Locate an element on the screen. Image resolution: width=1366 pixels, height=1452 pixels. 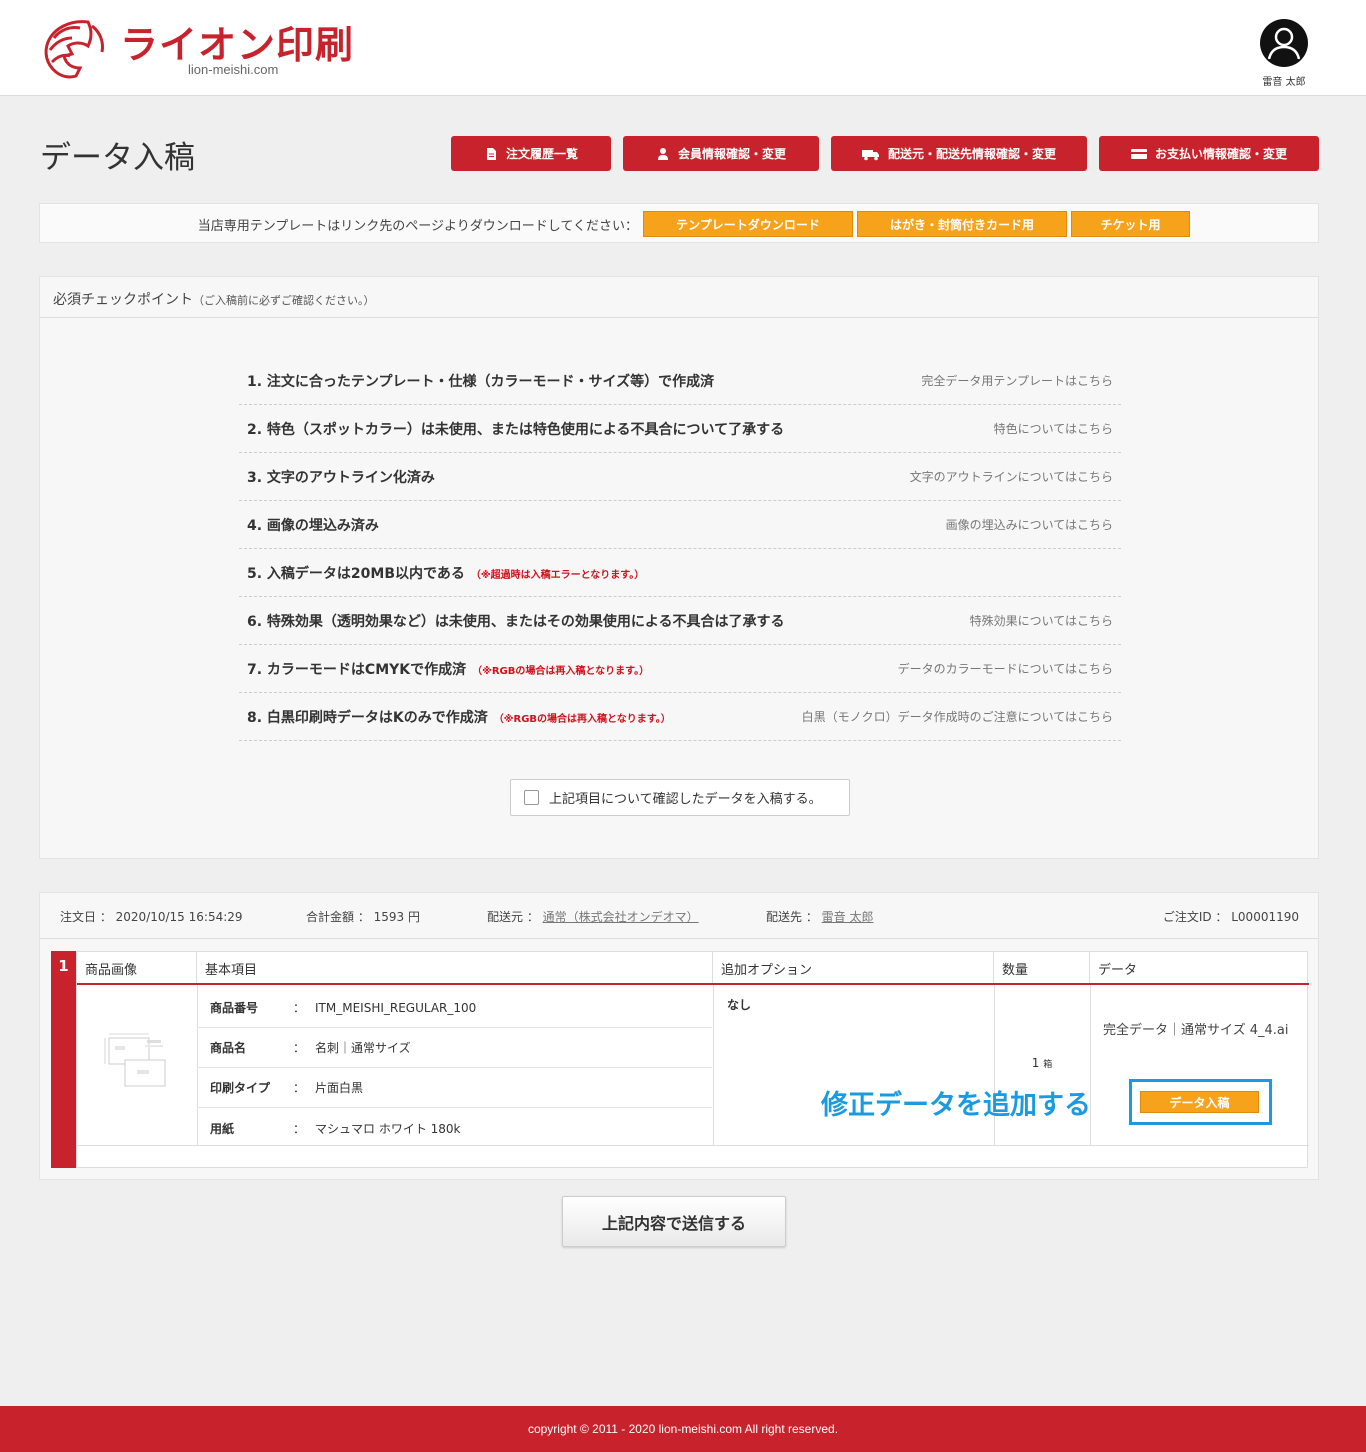
checkpoint-help-link: 特殊効果についてはこちら is located at coordinates (1041, 620).